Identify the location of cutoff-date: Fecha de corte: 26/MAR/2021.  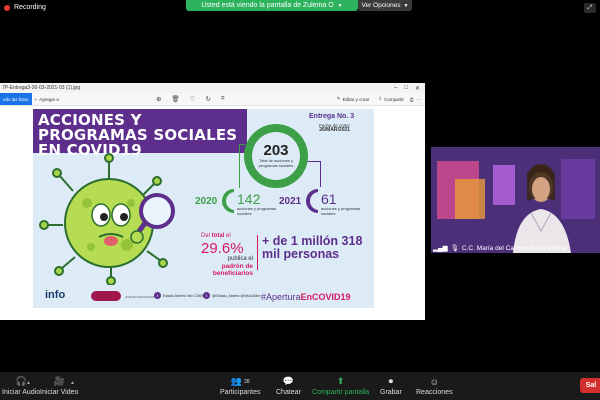
(334, 128).